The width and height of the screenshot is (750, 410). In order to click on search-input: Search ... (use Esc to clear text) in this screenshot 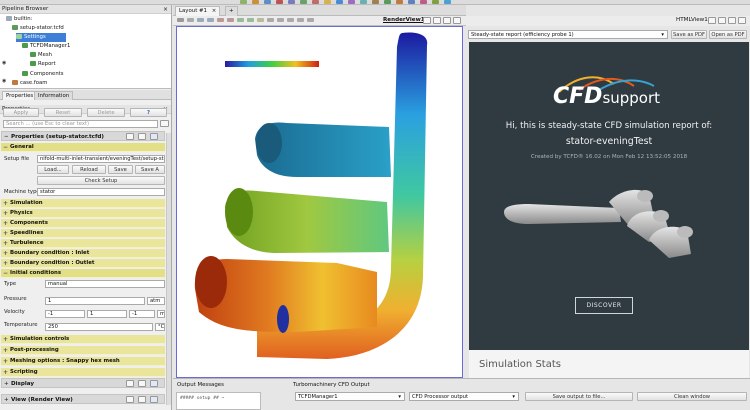, I will do `click(80, 124)`.